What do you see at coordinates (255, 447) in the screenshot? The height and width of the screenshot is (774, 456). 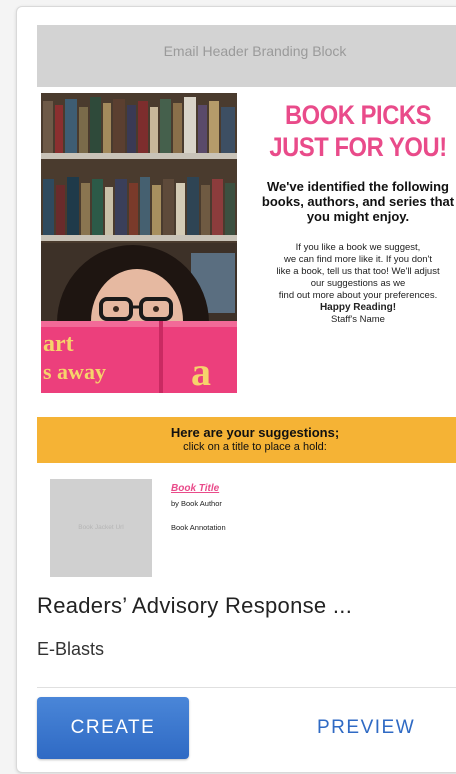 I see `suggestions-subtitle: click on a title to place a hold:` at bounding box center [255, 447].